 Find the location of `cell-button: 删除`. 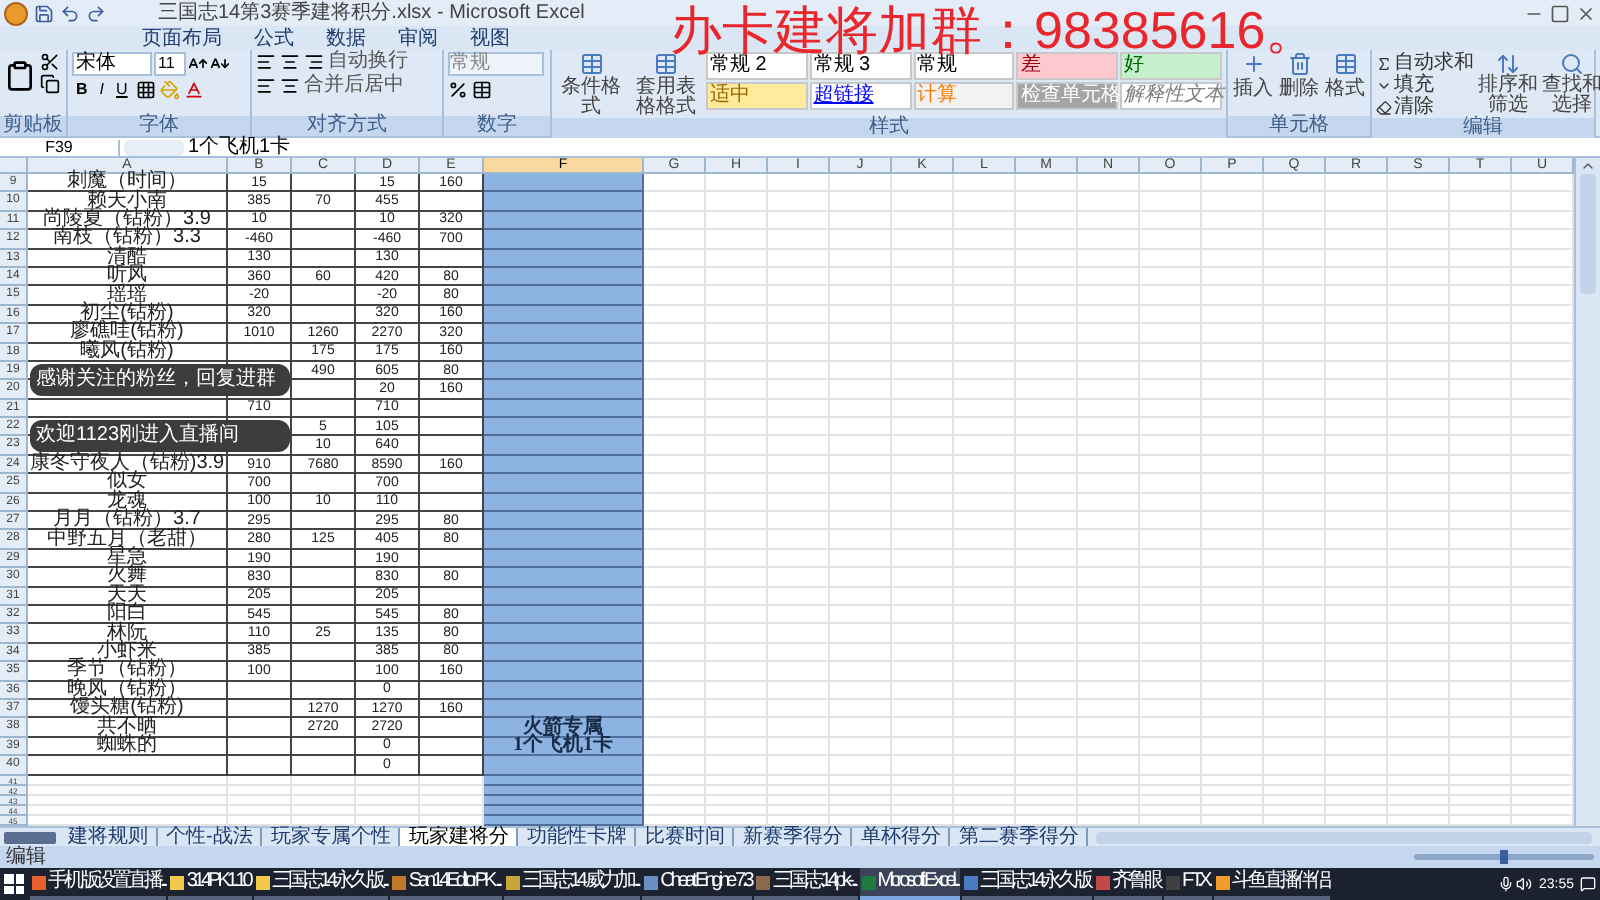

cell-button: 删除 is located at coordinates (1299, 76).